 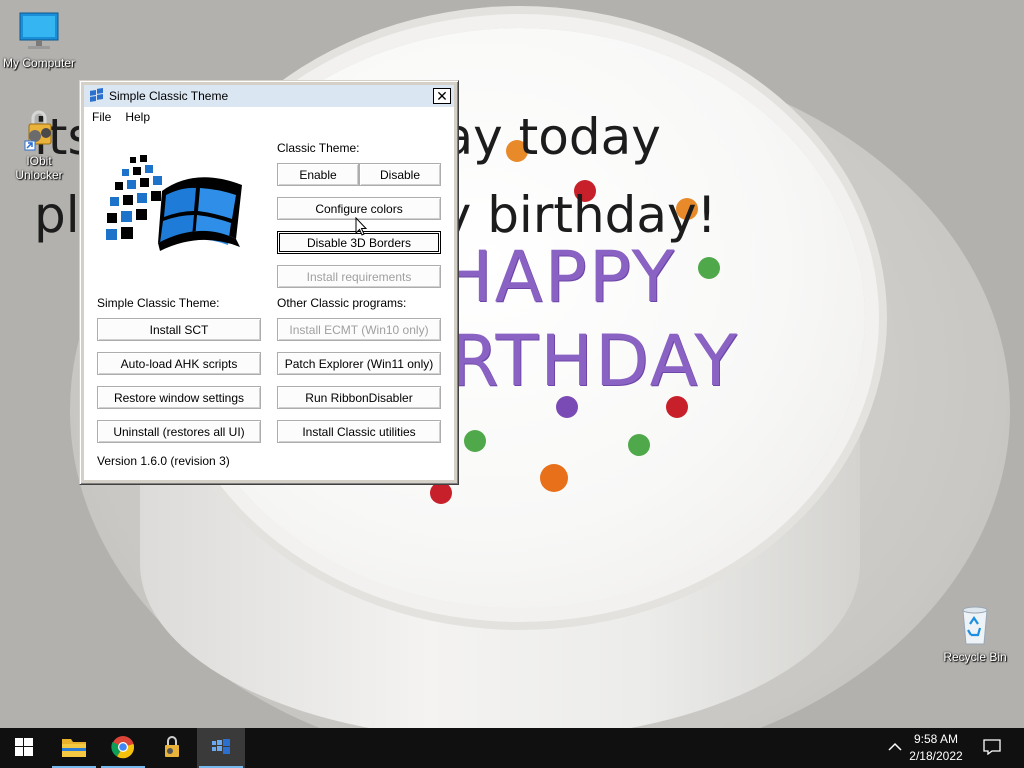 What do you see at coordinates (975, 657) in the screenshot?
I see `desktop-icon-label: Recycle Bin` at bounding box center [975, 657].